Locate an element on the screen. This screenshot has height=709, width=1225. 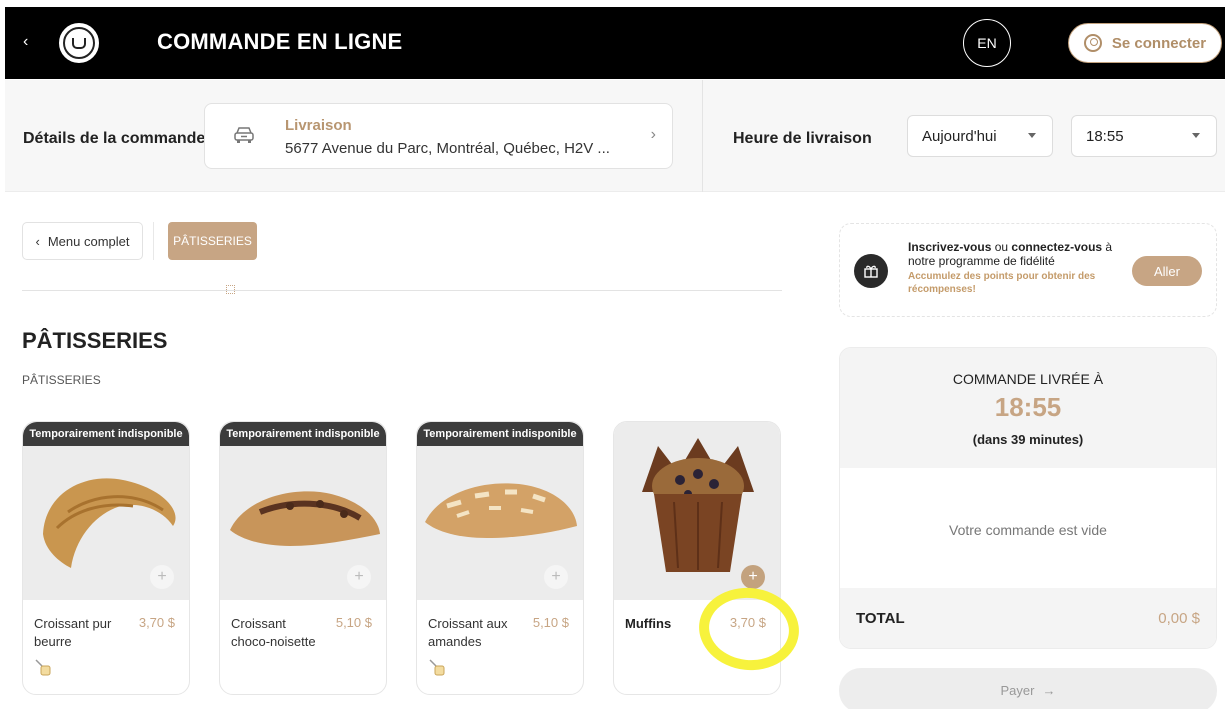
time-select: 18:55 is located at coordinates (1144, 136).